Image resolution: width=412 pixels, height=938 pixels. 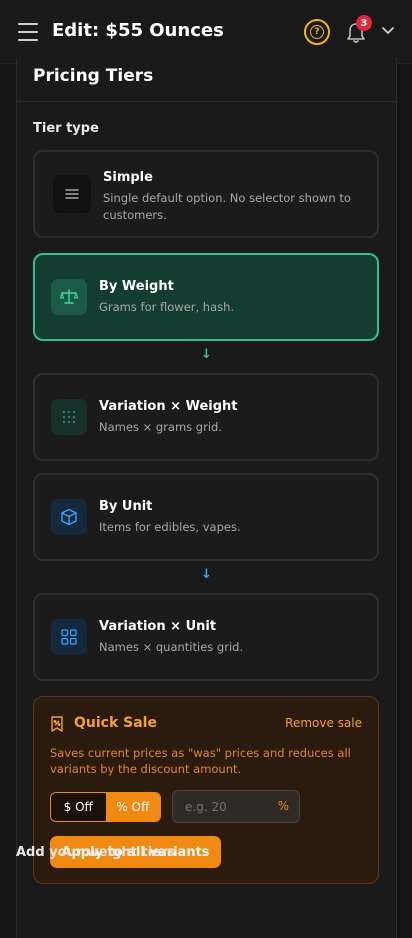 What do you see at coordinates (388, 31) in the screenshot?
I see `chevron-down-icon` at bounding box center [388, 31].